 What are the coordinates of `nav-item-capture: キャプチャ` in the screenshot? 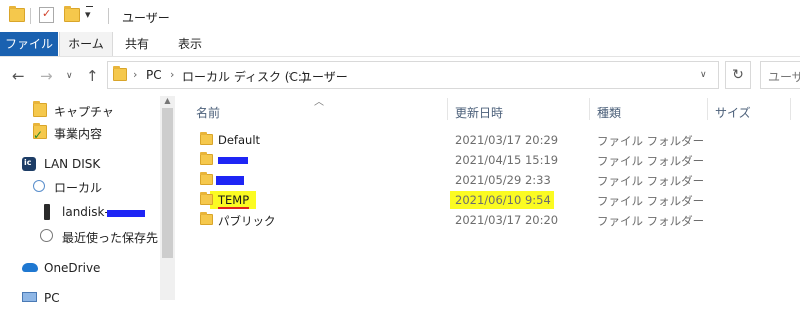 It's located at (80, 111).